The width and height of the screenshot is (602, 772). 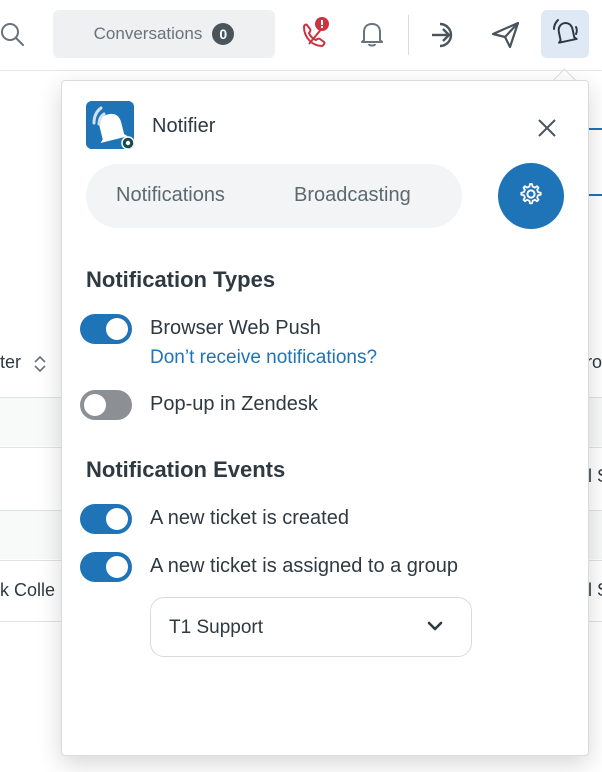 I want to click on group-select: T1 Support, so click(x=311, y=627).